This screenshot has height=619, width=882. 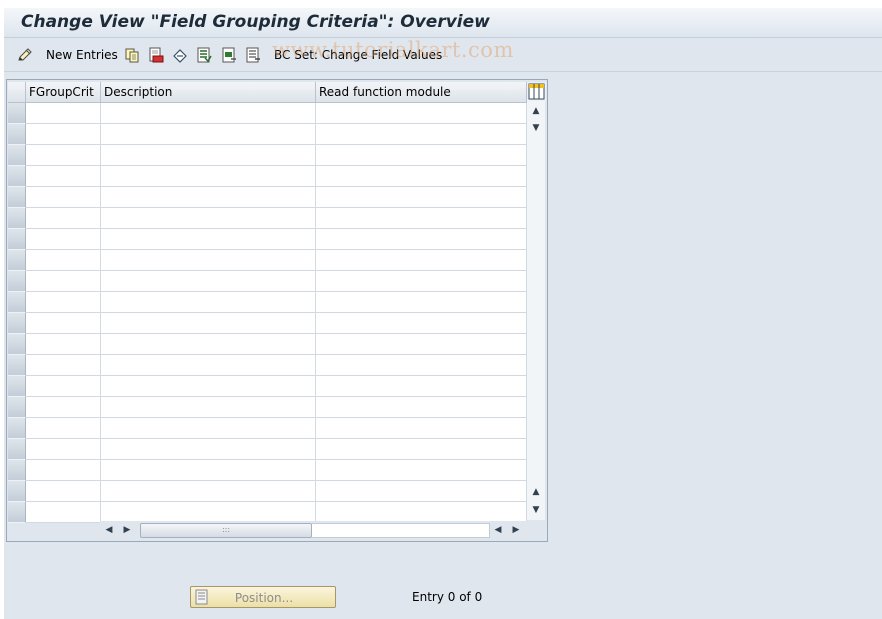 I want to click on scroll-left-icon: ◀, so click(x=109, y=530).